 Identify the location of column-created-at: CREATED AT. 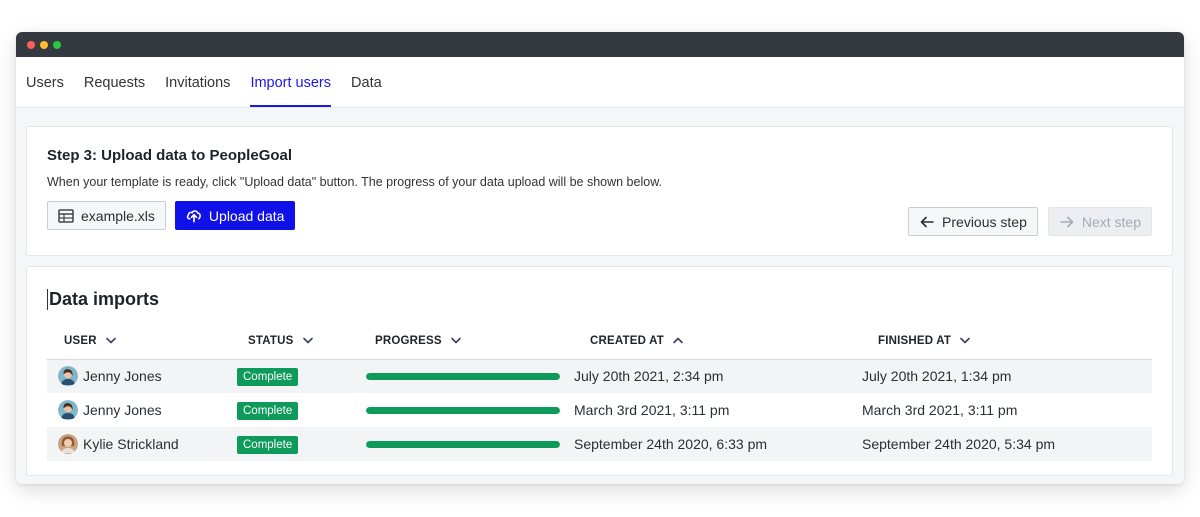
(718, 342).